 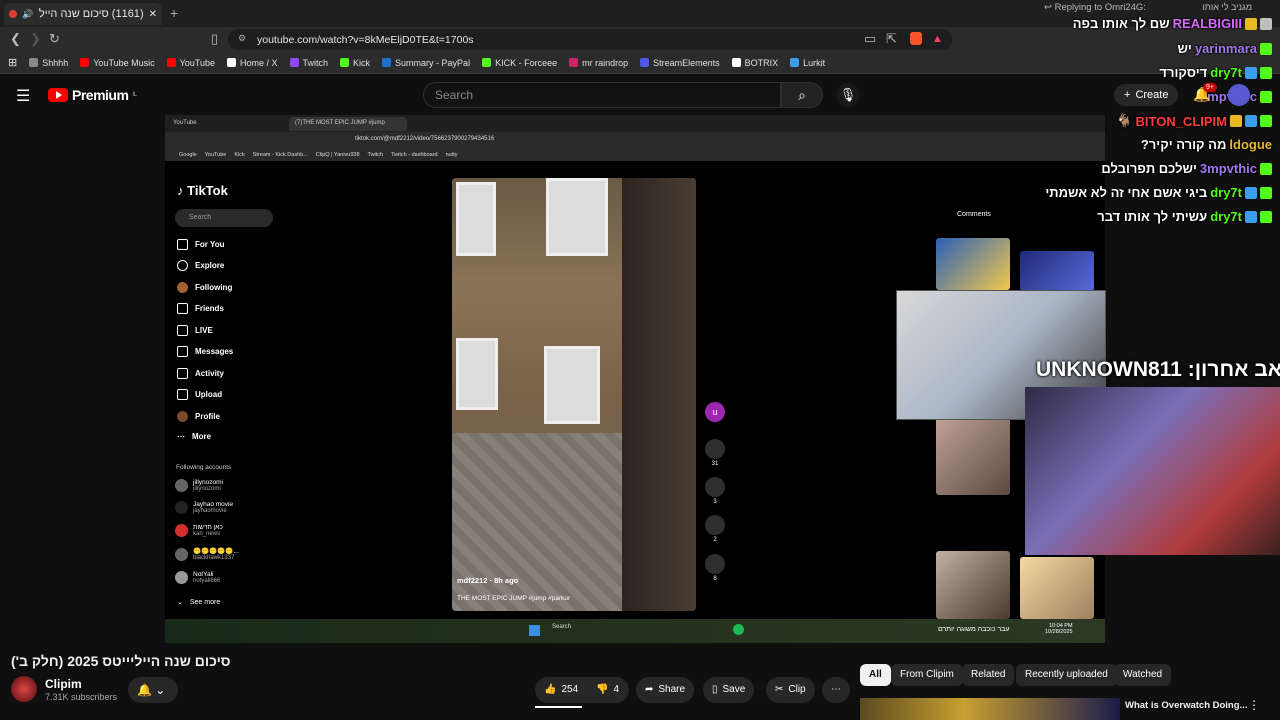 I want to click on subscription-bell-button: 🔔 ⌄, so click(x=153, y=690).